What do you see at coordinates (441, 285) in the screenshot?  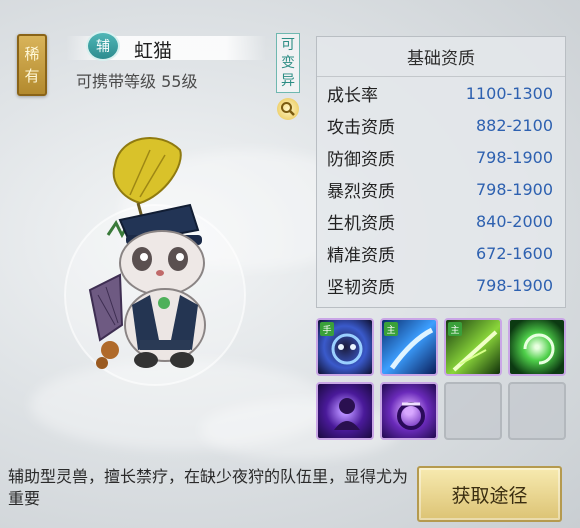 I see `stat-row-toughness: 坚韧资质 798-1900` at bounding box center [441, 285].